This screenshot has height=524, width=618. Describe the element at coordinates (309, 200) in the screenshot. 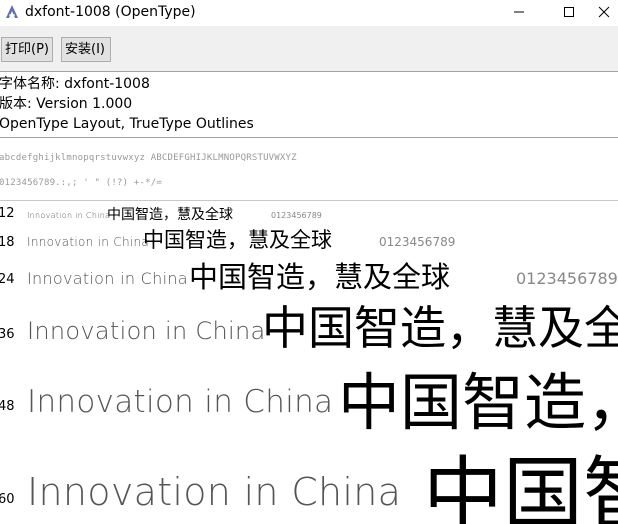

I see `charset-divider` at that location.